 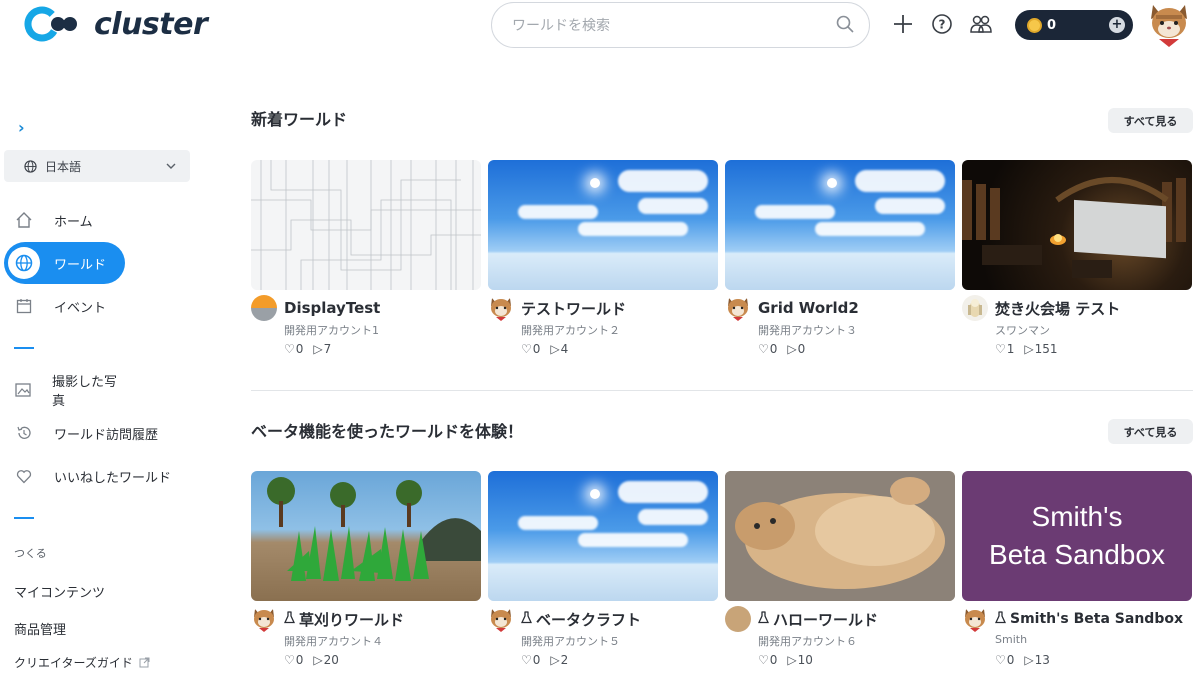 I want to click on sidebar-item-label: ワールド, so click(x=80, y=265).